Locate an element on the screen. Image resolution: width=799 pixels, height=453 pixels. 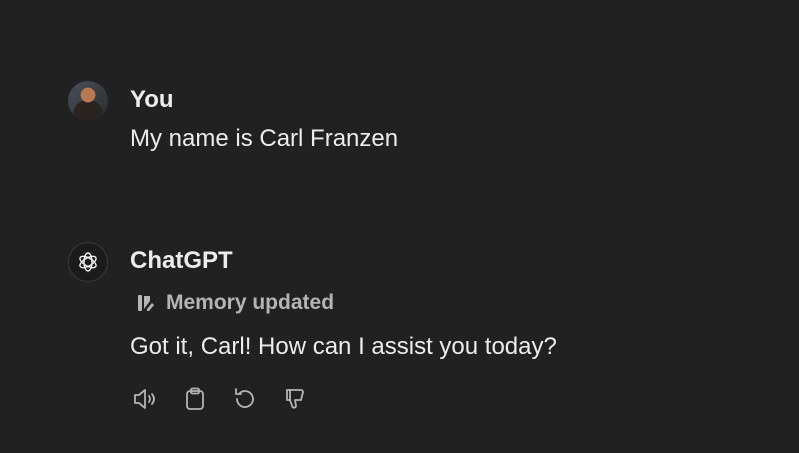
user-avatar is located at coordinates (88, 101).